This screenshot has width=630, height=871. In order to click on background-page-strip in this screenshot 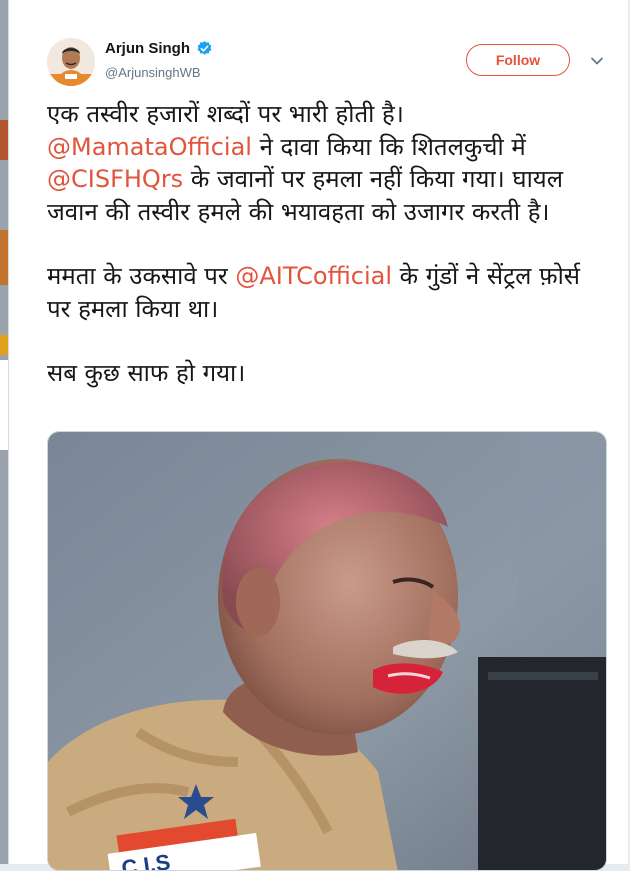, I will do `click(4, 432)`.